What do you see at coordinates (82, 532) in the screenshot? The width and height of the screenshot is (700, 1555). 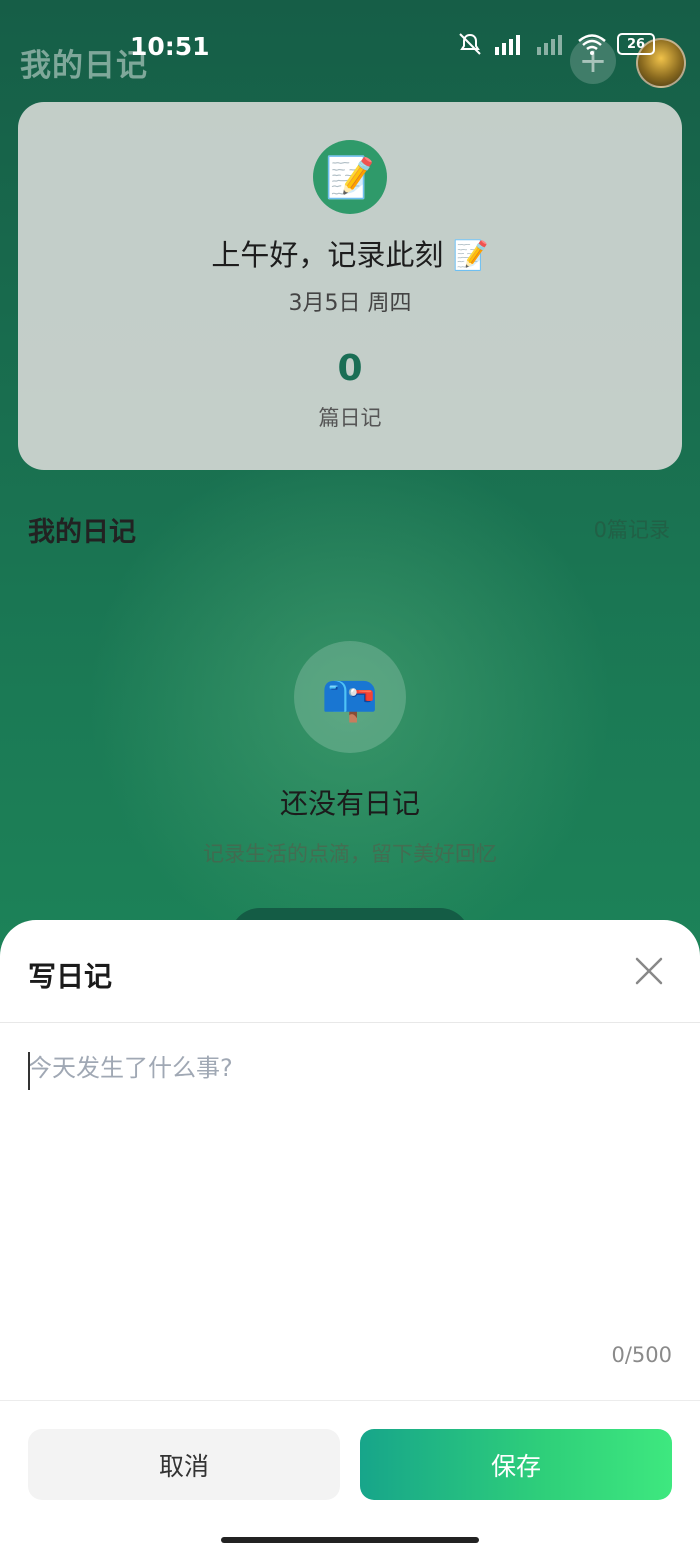 I see `section-title: 我的日记` at bounding box center [82, 532].